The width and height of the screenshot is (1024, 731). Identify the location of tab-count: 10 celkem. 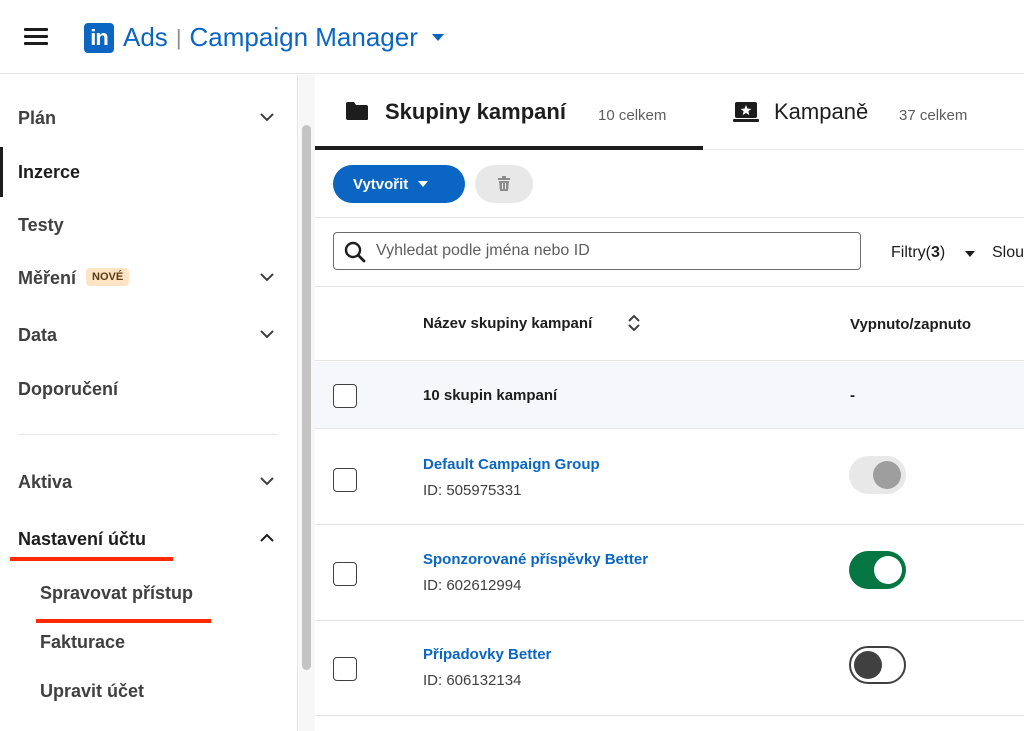
(632, 115).